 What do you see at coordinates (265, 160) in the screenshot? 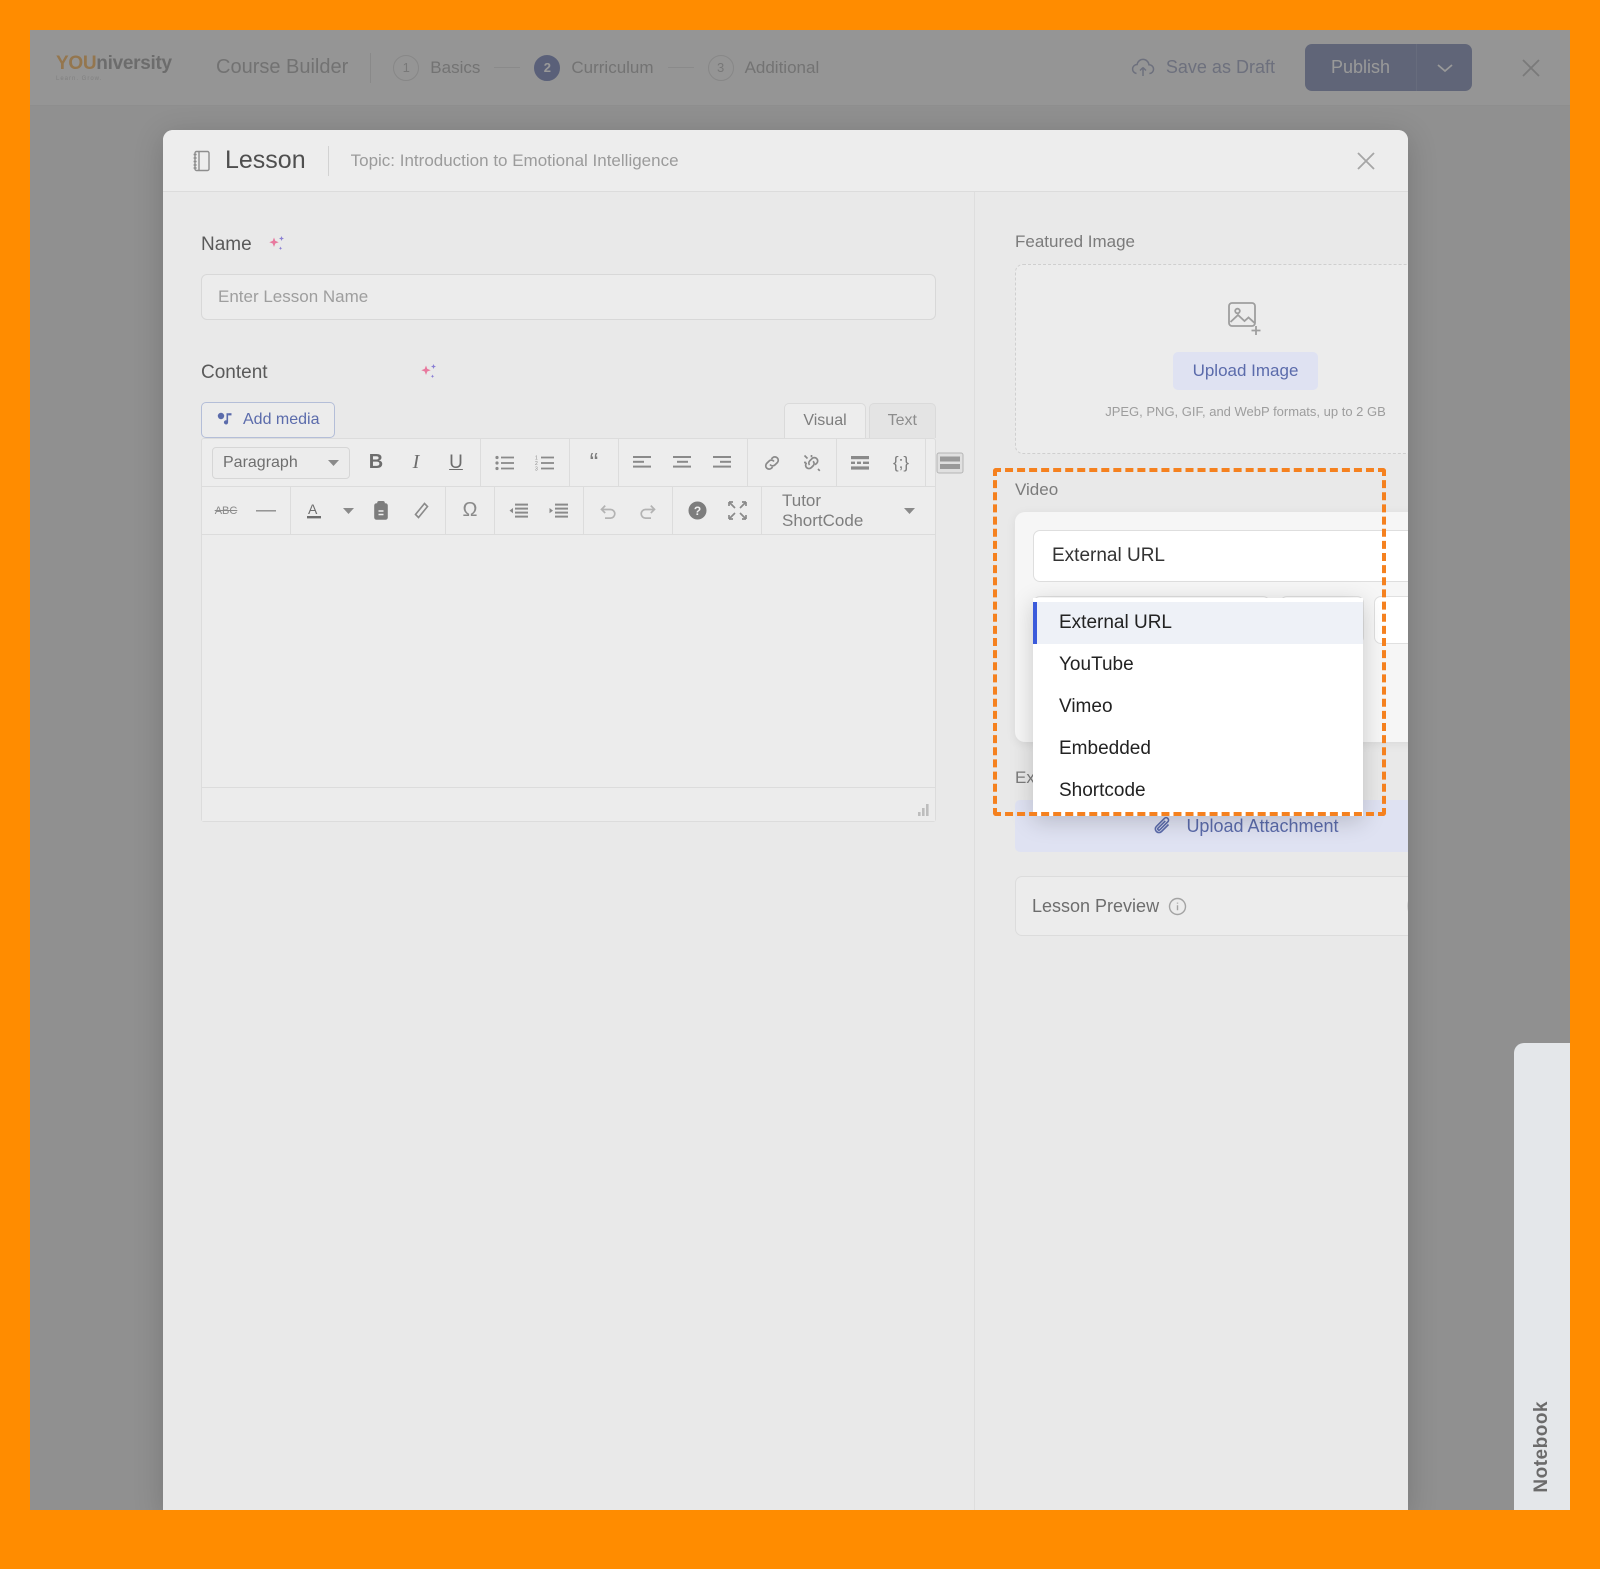
I see `lesson-modal-title: Lesson` at bounding box center [265, 160].